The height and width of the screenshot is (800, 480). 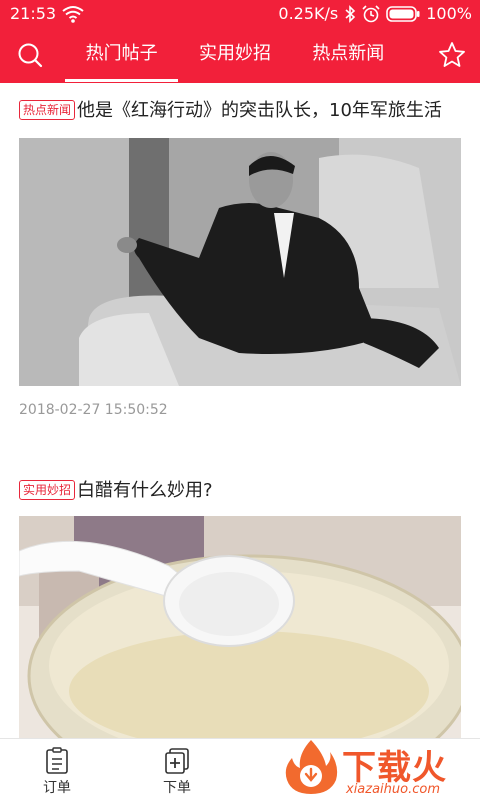 I want to click on tab-hot-news: 热点新闻, so click(x=348, y=55).